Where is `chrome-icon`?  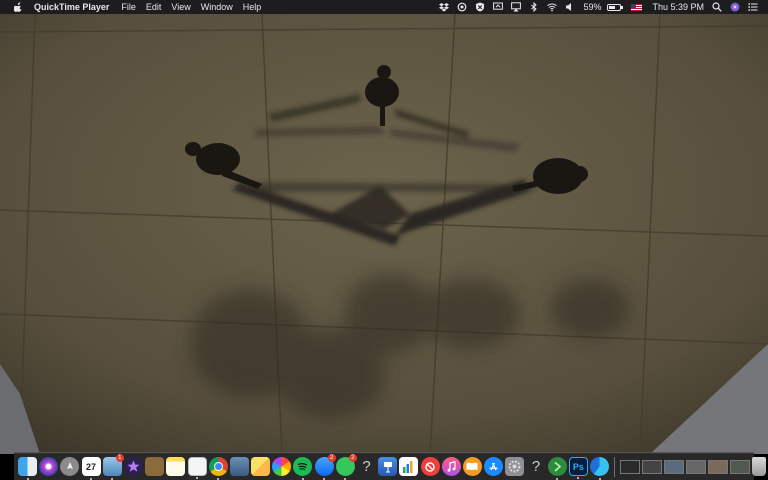 chrome-icon is located at coordinates (218, 468).